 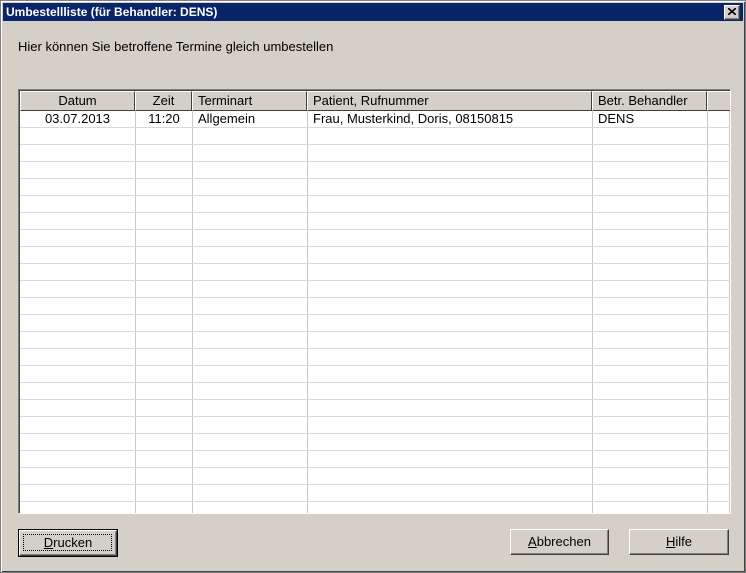 I want to click on column-header-patient: Patient, Rufnummer, so click(x=449, y=101).